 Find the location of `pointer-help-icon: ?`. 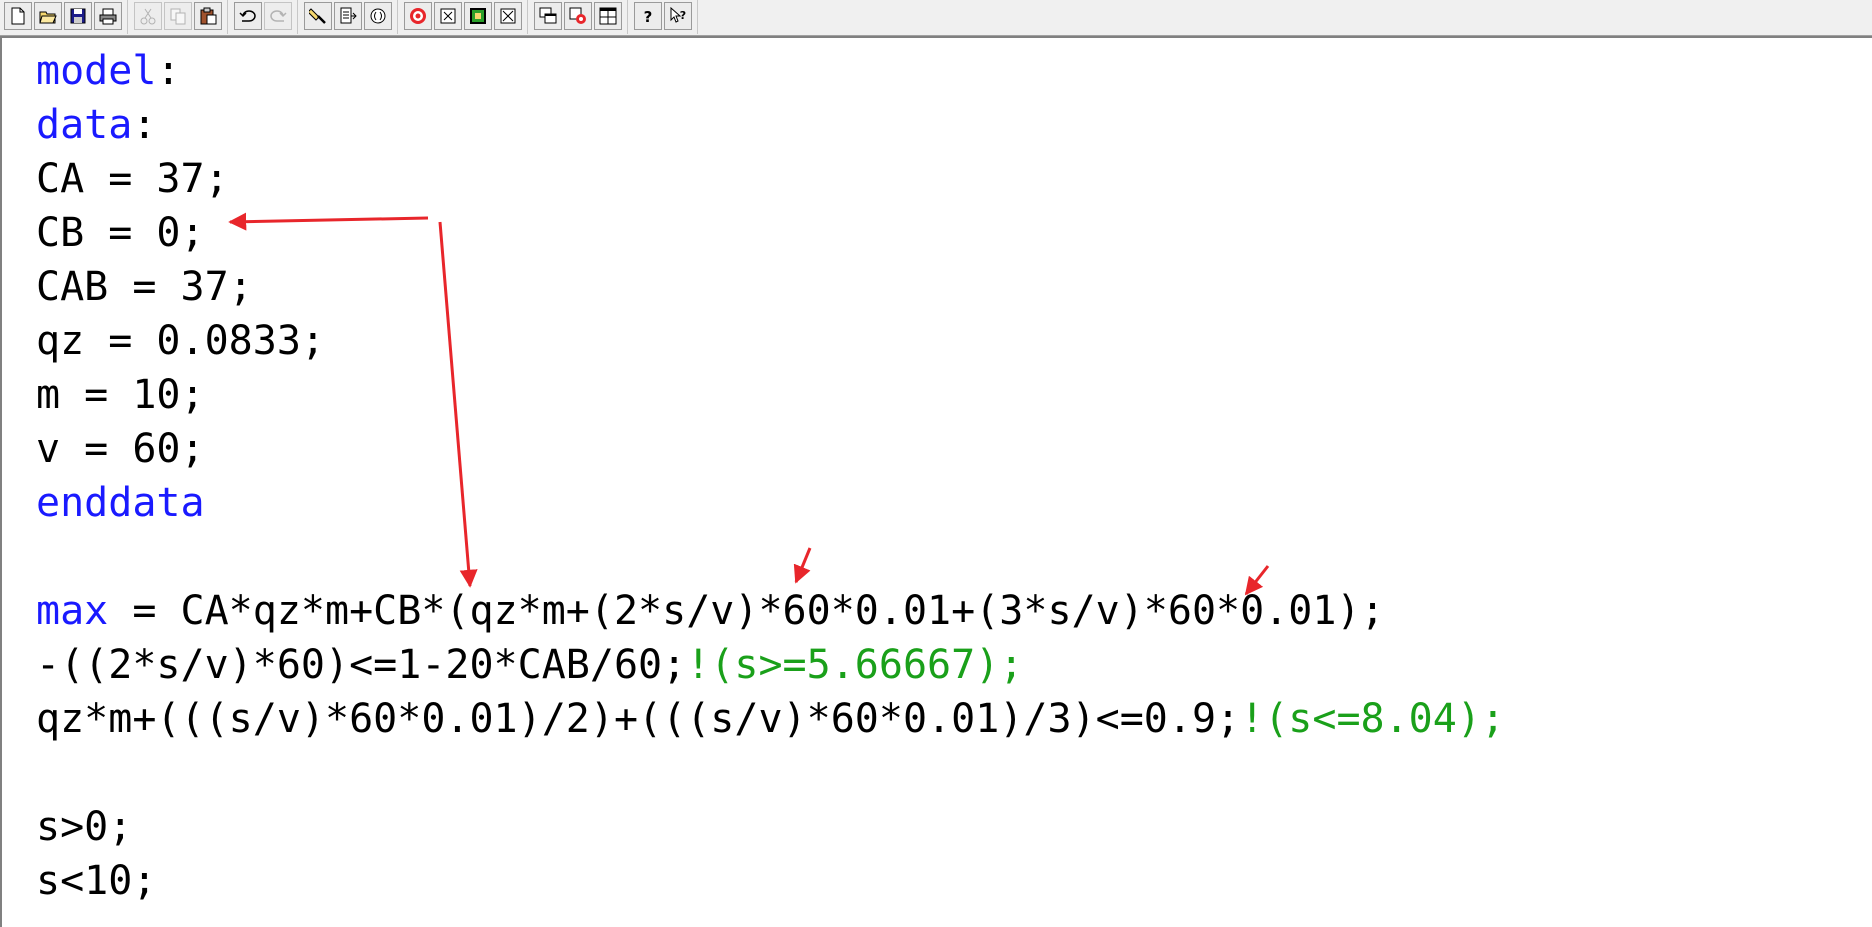

pointer-help-icon: ? is located at coordinates (678, 15).